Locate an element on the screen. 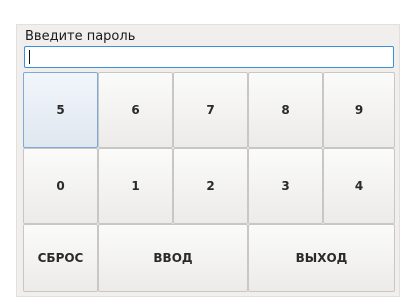 The height and width of the screenshot is (304, 409). key-7: 7 is located at coordinates (210, 110).